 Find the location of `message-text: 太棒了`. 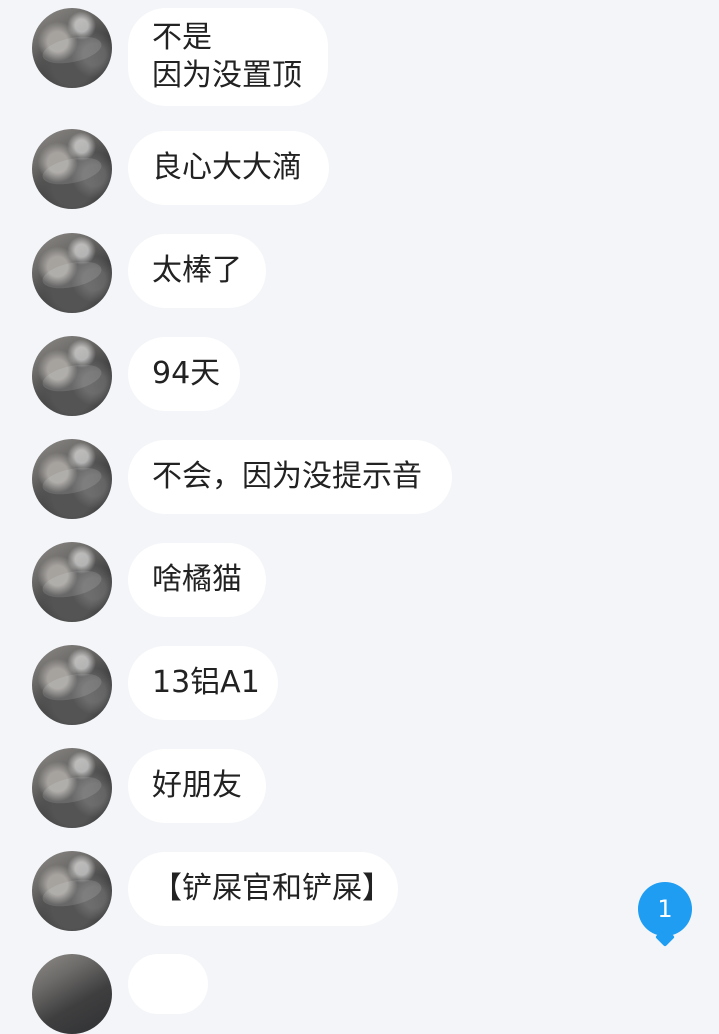

message-text: 太棒了 is located at coordinates (197, 270).